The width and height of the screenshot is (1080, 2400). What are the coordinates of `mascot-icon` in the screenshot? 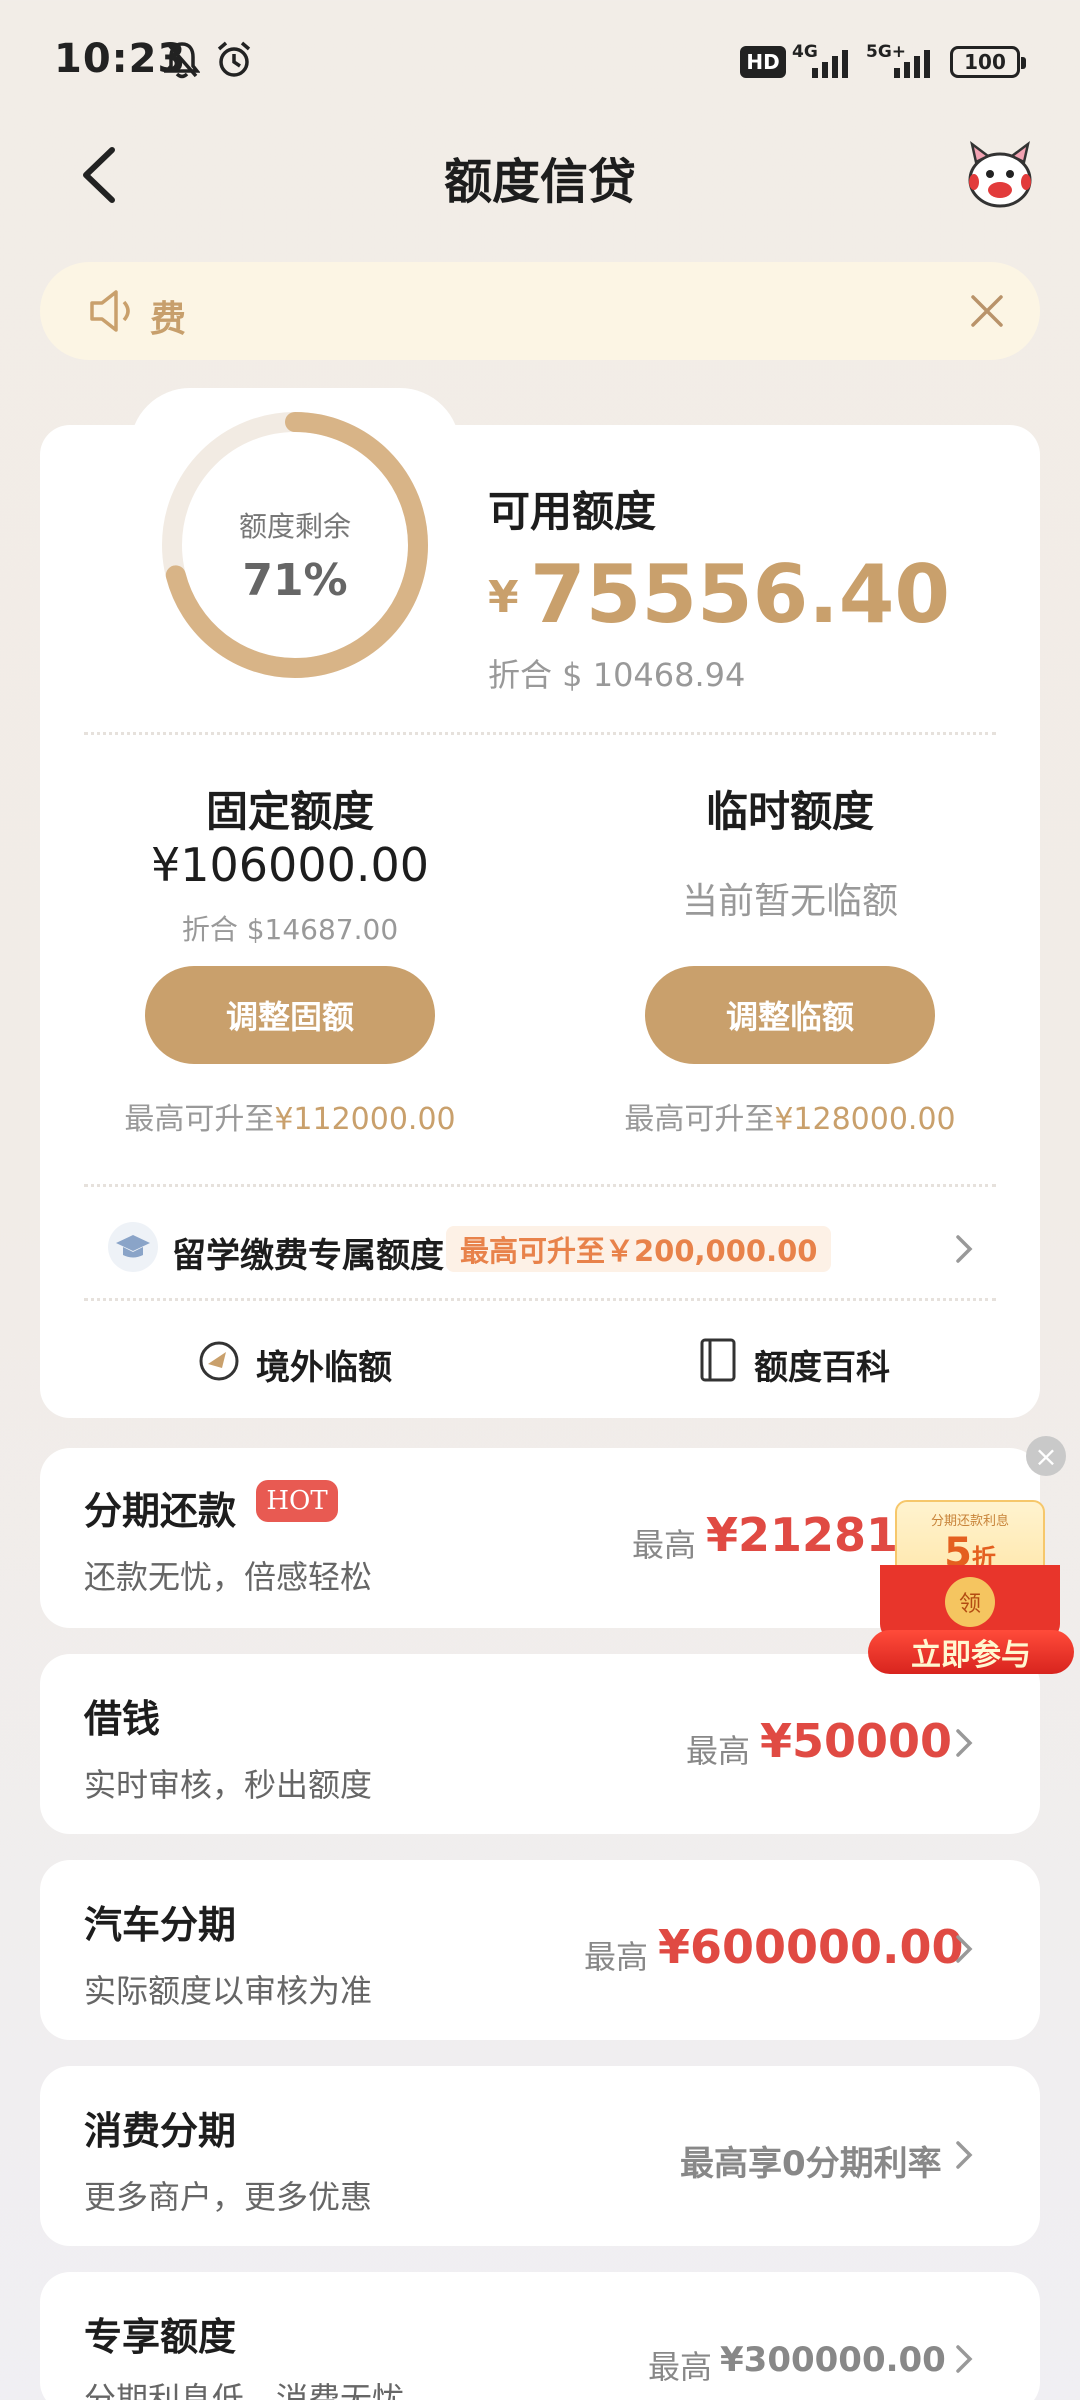 It's located at (1000, 175).